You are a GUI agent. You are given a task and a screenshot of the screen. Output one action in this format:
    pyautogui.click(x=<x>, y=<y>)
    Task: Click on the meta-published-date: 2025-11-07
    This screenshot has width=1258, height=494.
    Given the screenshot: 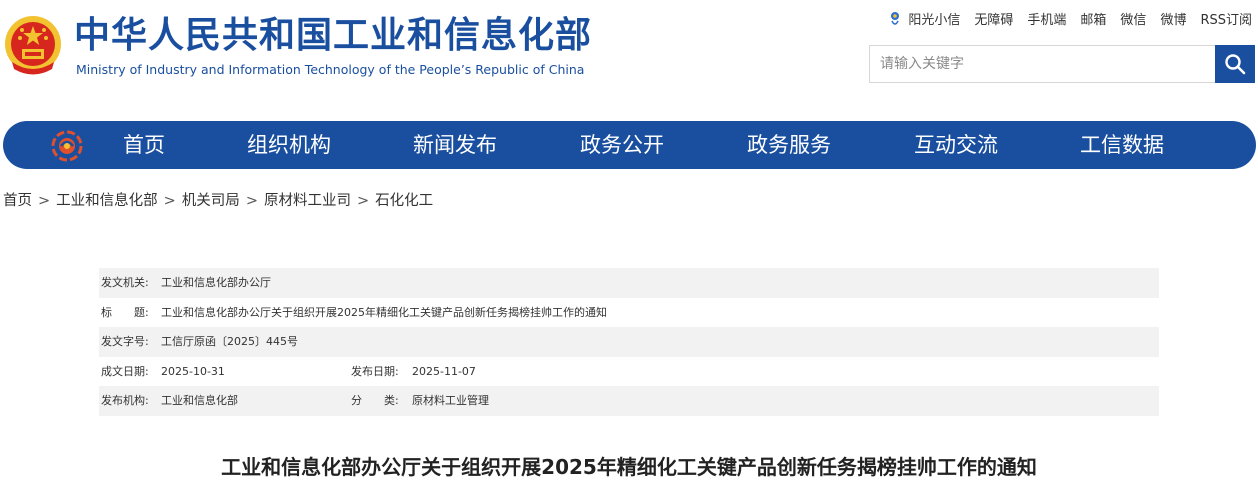 What is the action you would take?
    pyautogui.click(x=444, y=371)
    